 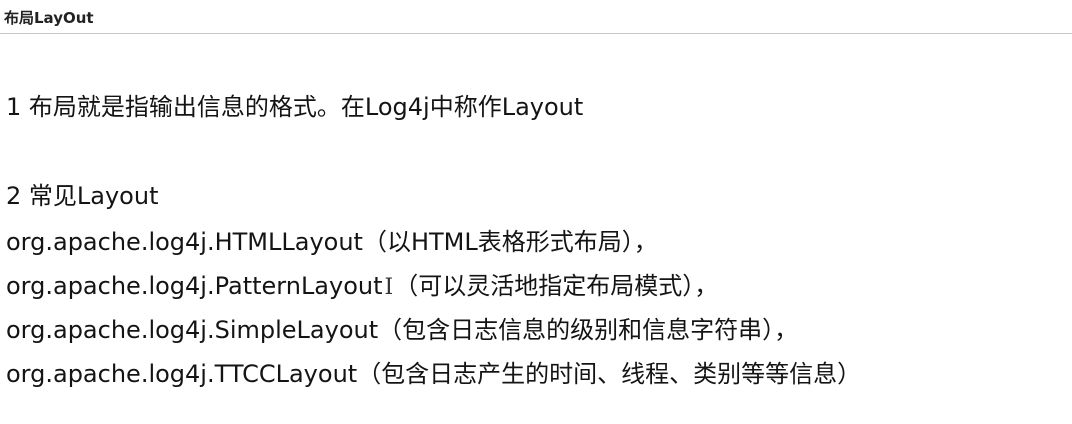 I want to click on page-title: 布局LayOut, so click(x=49, y=18).